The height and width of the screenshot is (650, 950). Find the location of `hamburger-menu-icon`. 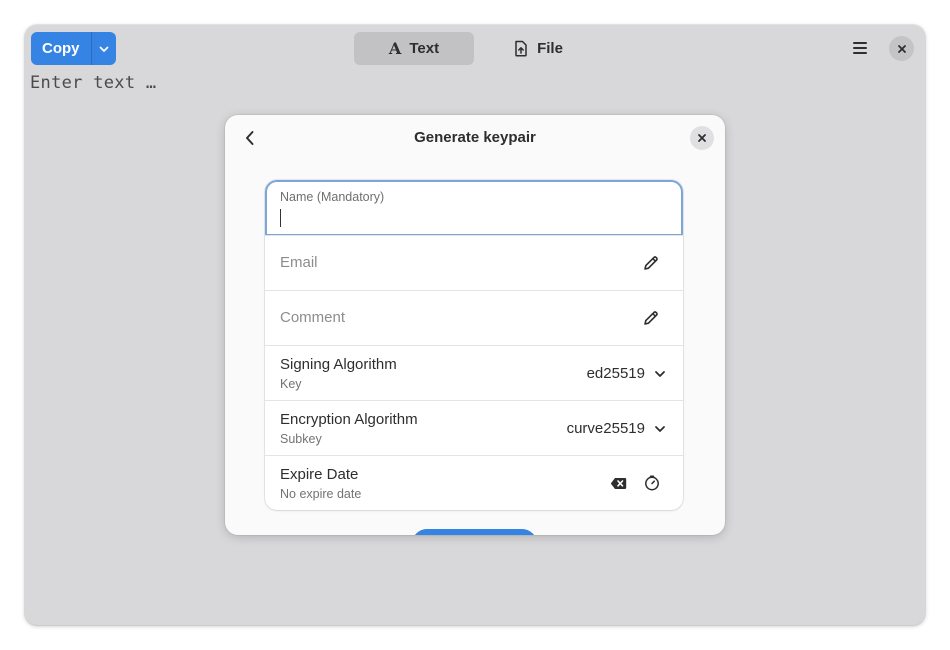

hamburger-menu-icon is located at coordinates (860, 48).